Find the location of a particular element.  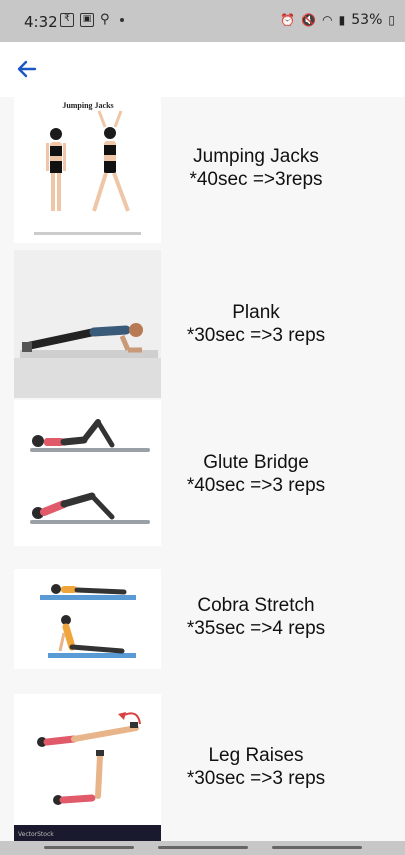

nav-back-button is located at coordinates (317, 847).